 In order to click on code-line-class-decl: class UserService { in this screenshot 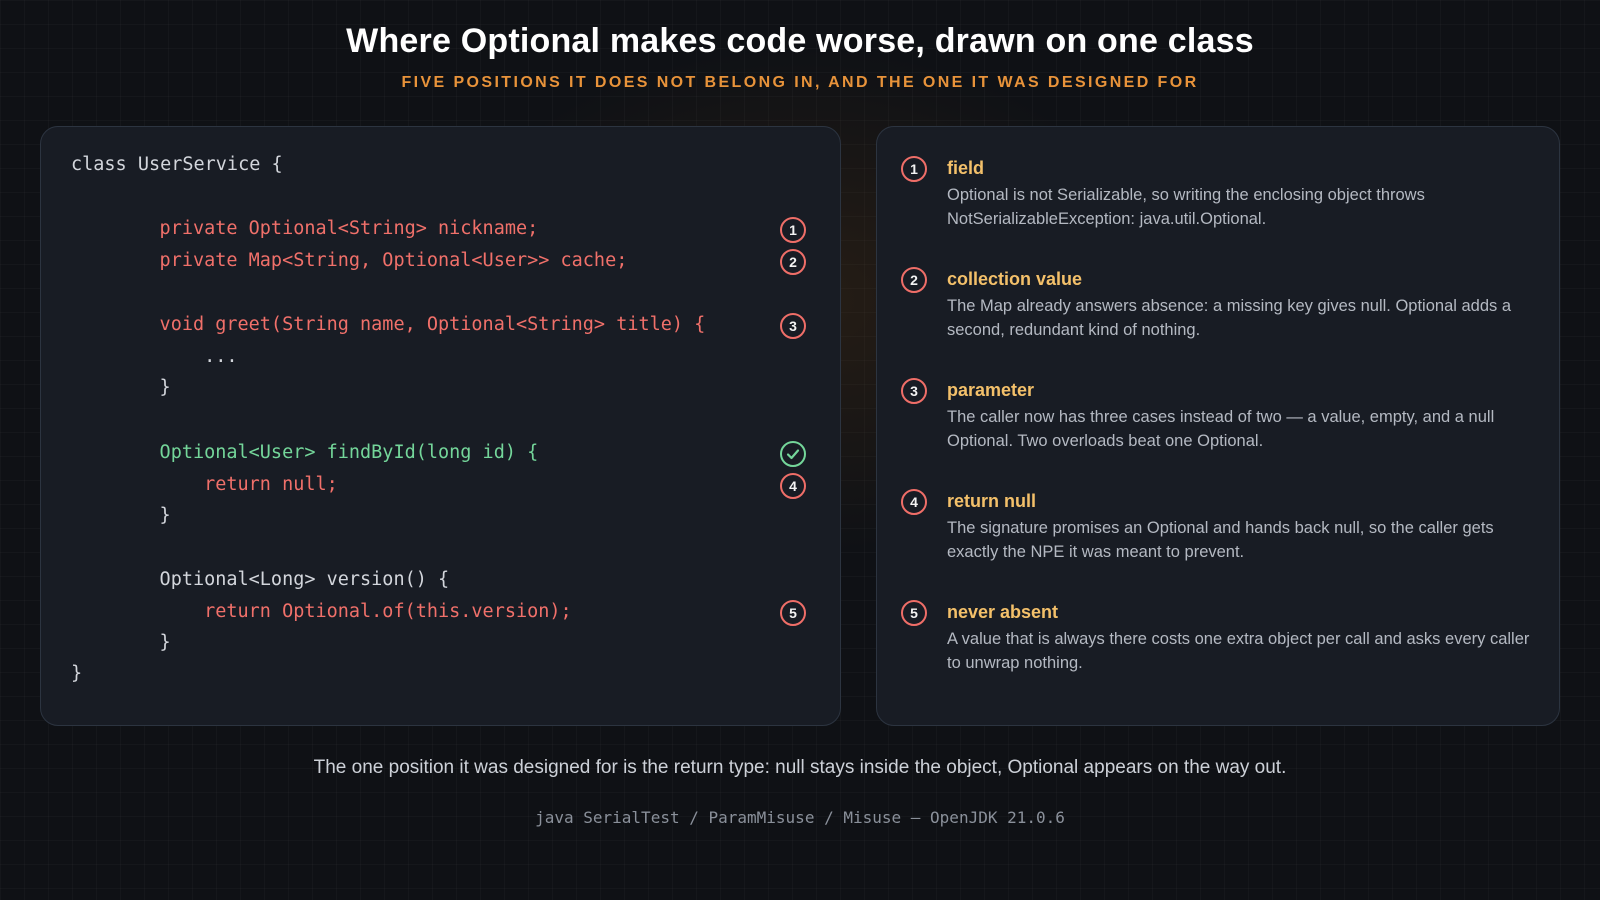, I will do `click(177, 164)`.